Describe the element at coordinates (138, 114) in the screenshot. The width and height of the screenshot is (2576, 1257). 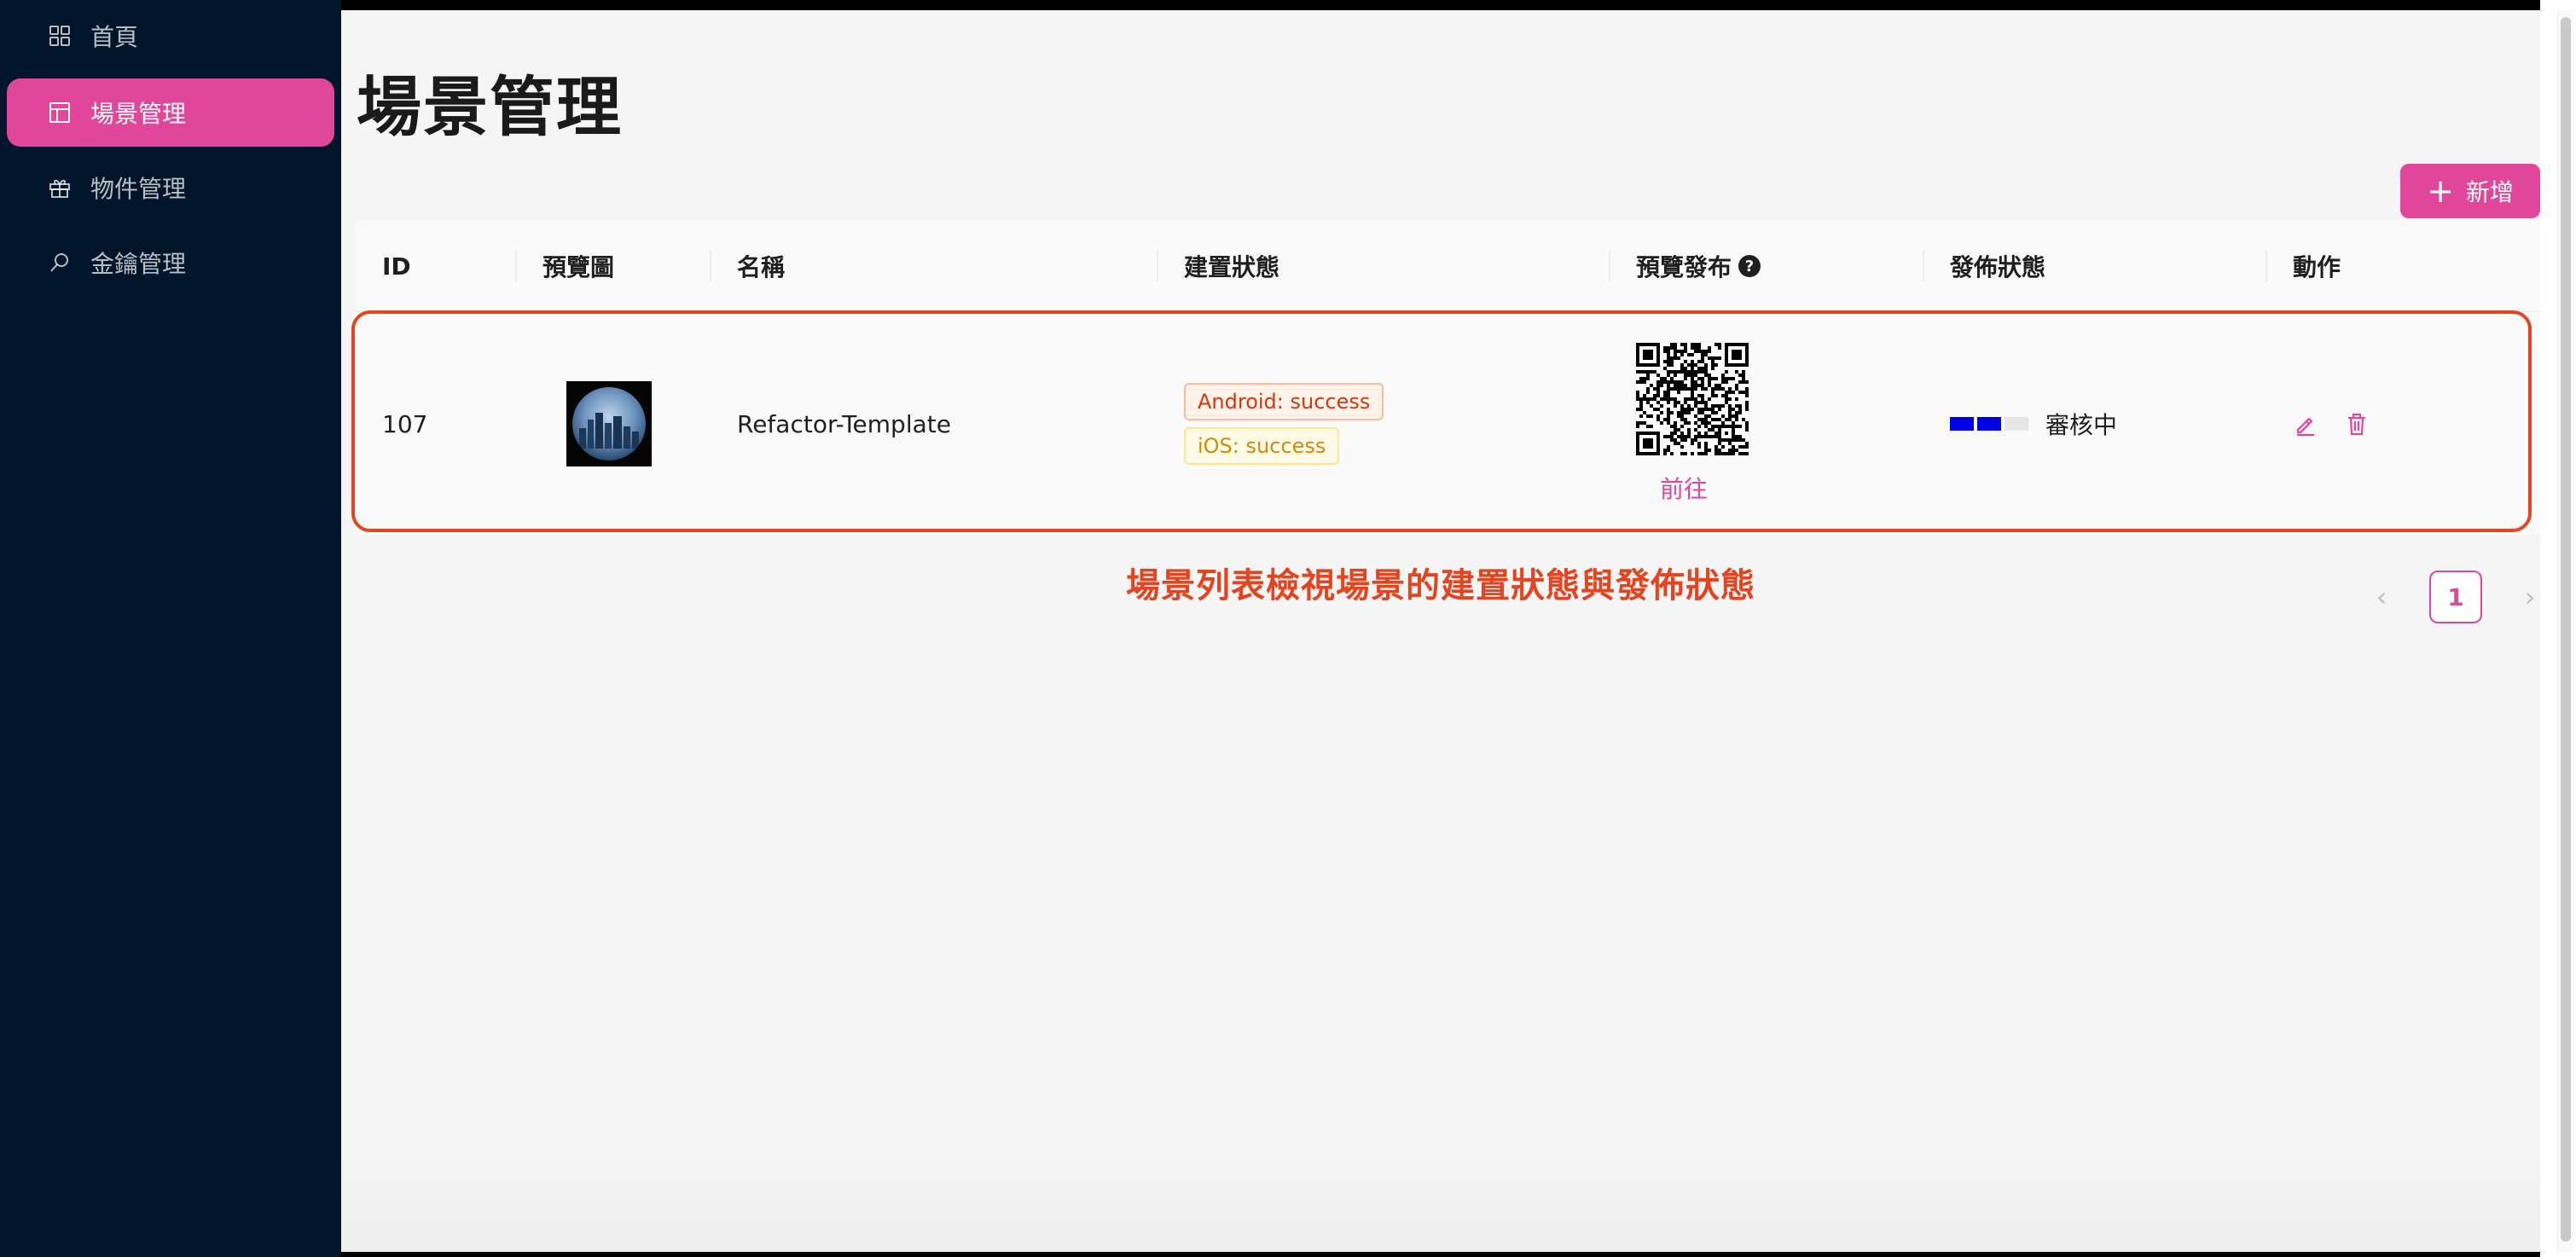
I see `sidebar-item-label: 場景管理` at that location.